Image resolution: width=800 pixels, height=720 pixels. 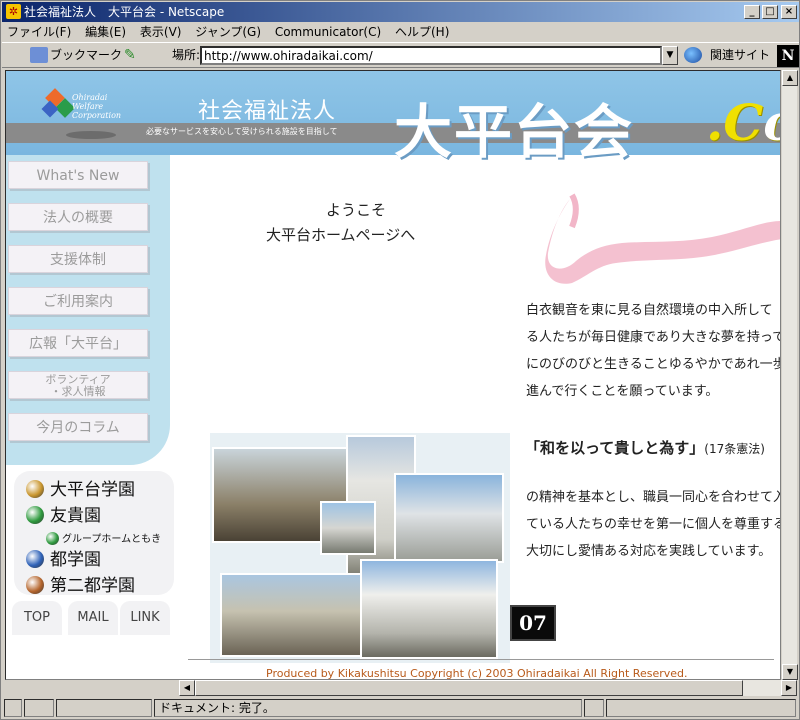 I want to click on netscape-logo: N, so click(x=788, y=56).